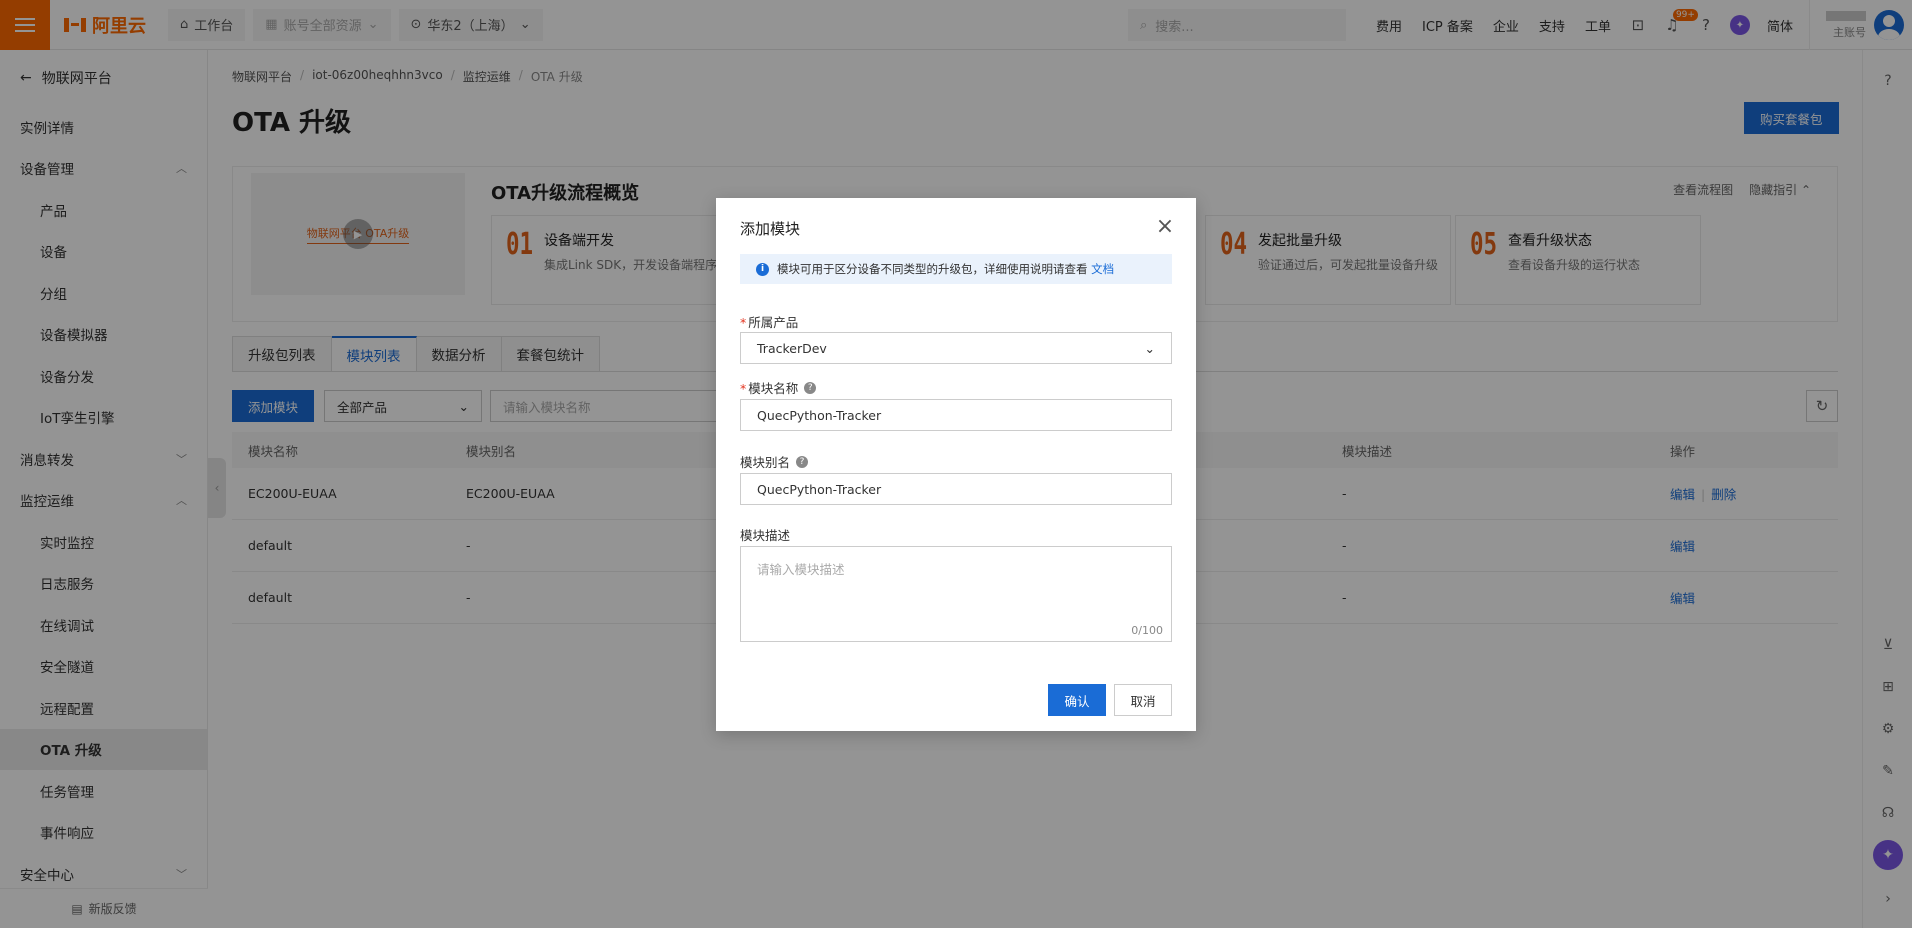  Describe the element at coordinates (1147, 630) in the screenshot. I see `char-counter: 0/100` at that location.